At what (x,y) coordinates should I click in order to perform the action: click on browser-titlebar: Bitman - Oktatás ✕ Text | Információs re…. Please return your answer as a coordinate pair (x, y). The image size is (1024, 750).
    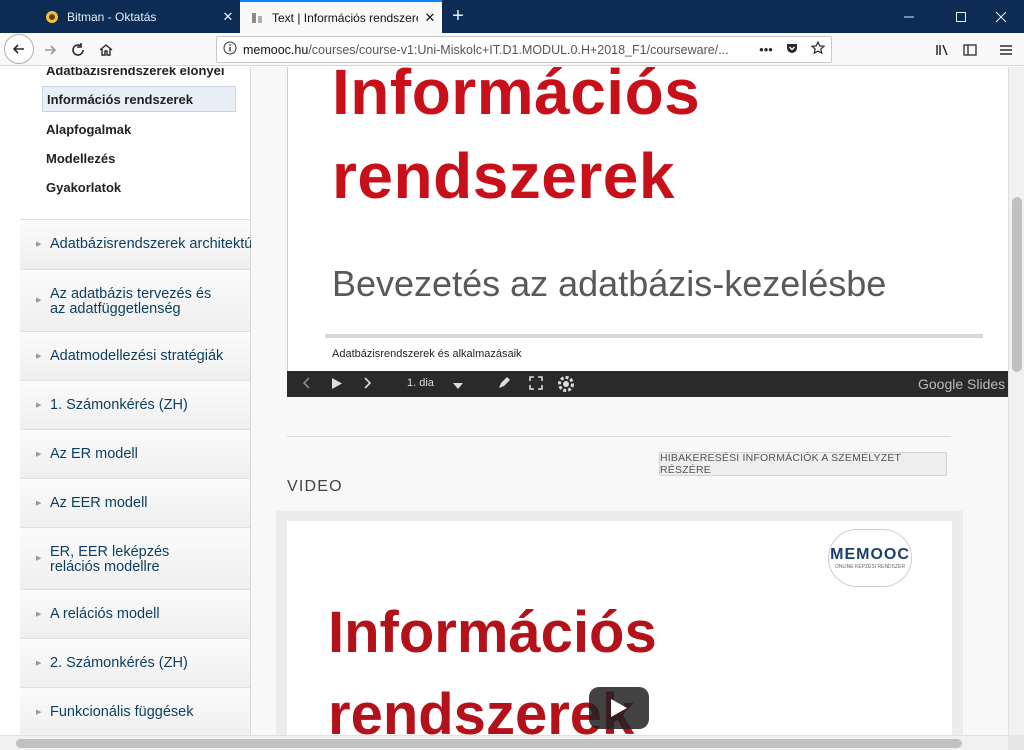
    Looking at the image, I should click on (512, 16).